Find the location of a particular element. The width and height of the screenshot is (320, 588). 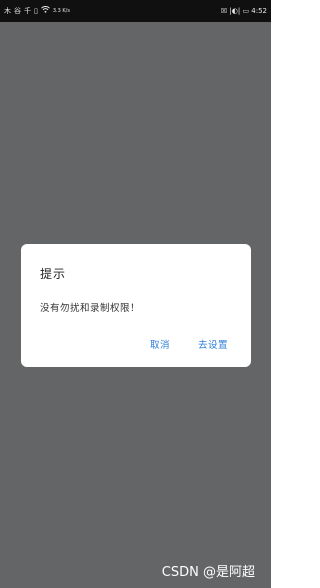

status-bar-right: ☒ |◐| ▭ 4:52 is located at coordinates (244, 11).